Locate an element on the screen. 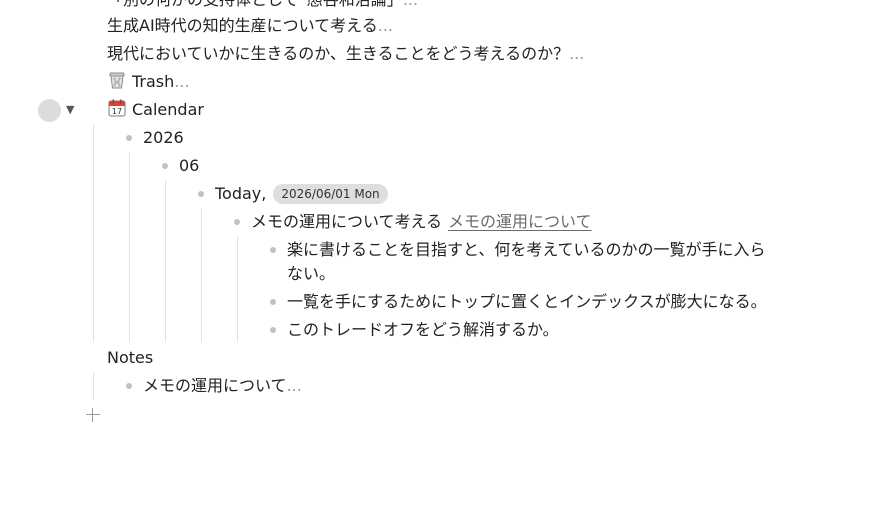 This screenshot has height=516, width=879. calendar-item: ▼ 17 Calendar is located at coordinates (439, 110).